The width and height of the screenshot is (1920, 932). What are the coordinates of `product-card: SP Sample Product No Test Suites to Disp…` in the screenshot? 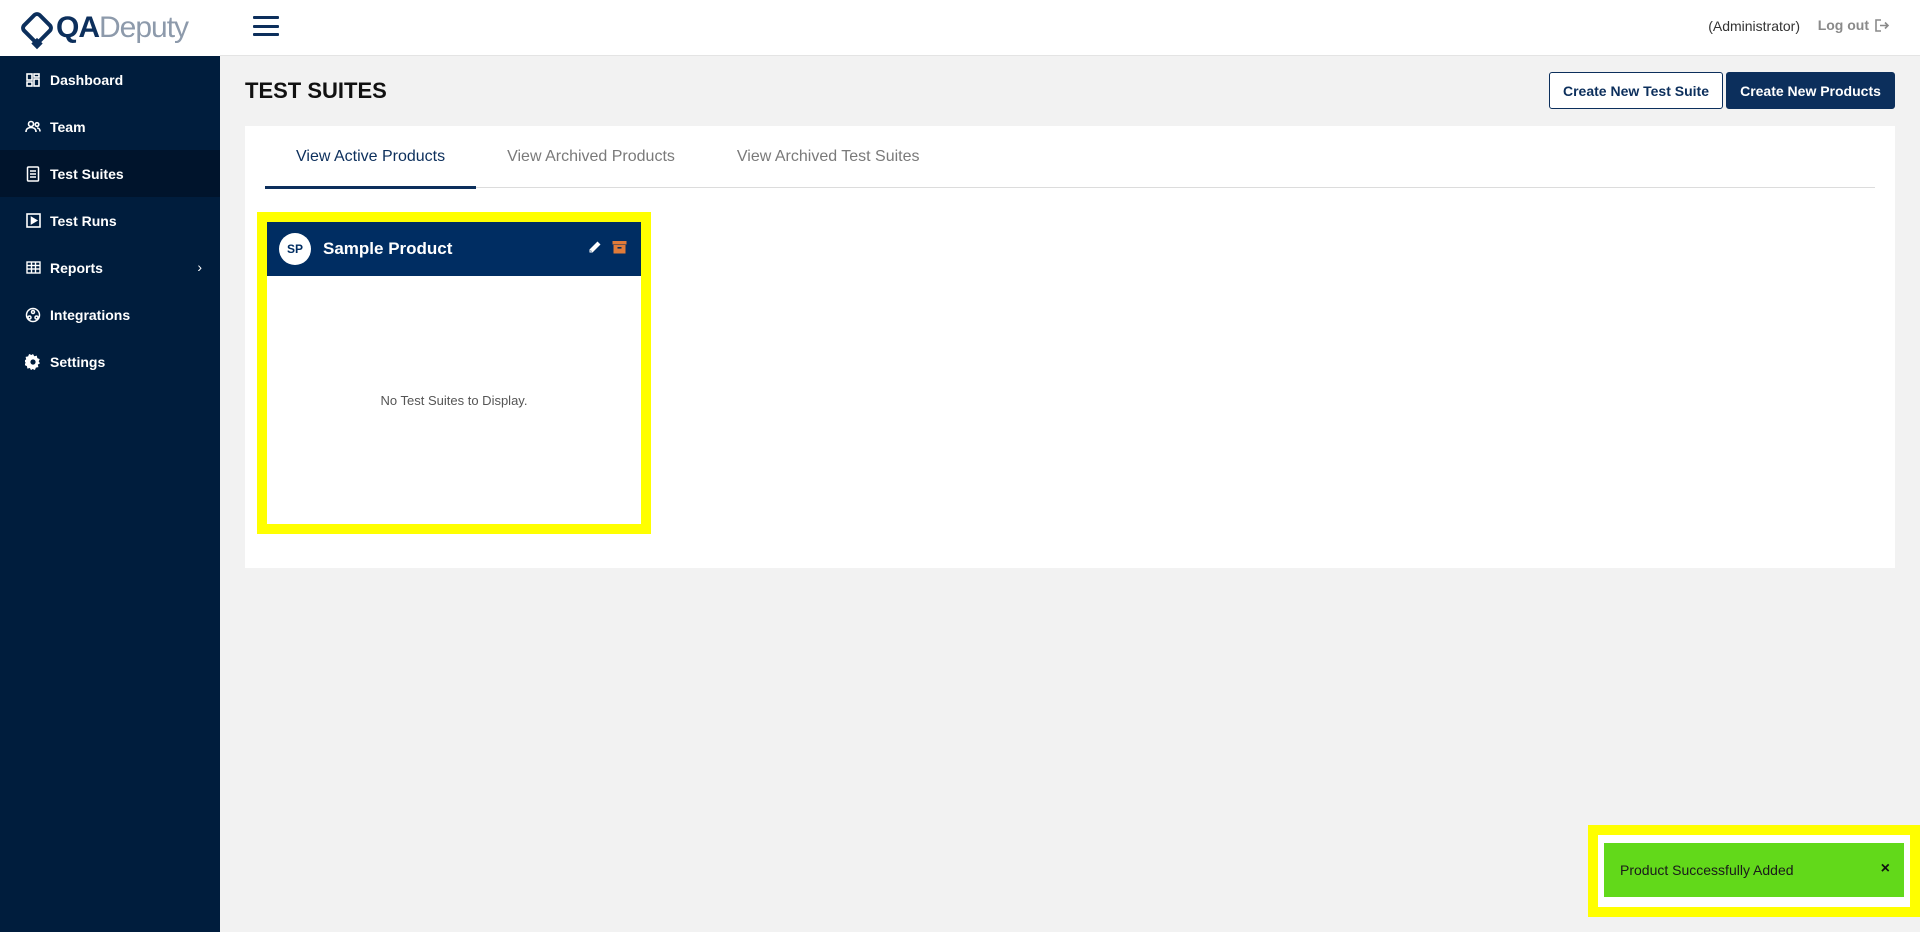 It's located at (454, 373).